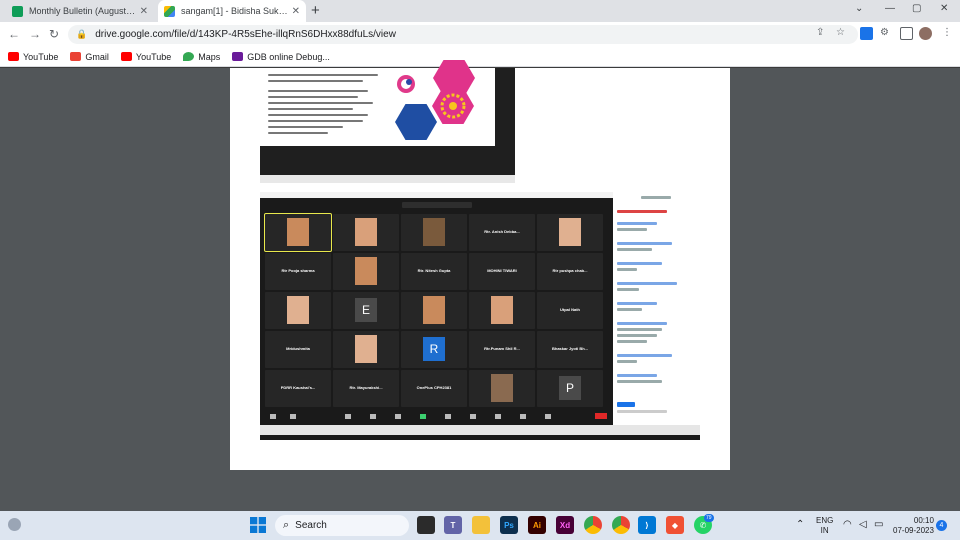 This screenshot has width=960, height=540. What do you see at coordinates (916, 8) in the screenshot?
I see `maximize-icon: ▢` at bounding box center [916, 8].